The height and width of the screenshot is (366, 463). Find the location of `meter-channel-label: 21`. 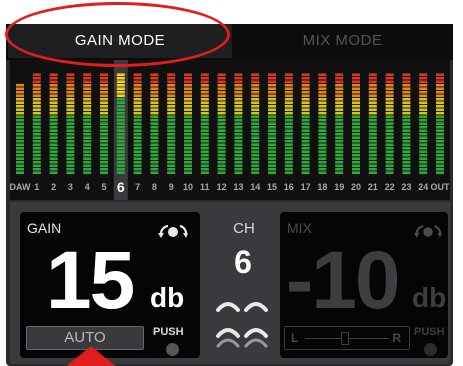

meter-channel-label: 21 is located at coordinates (373, 187).